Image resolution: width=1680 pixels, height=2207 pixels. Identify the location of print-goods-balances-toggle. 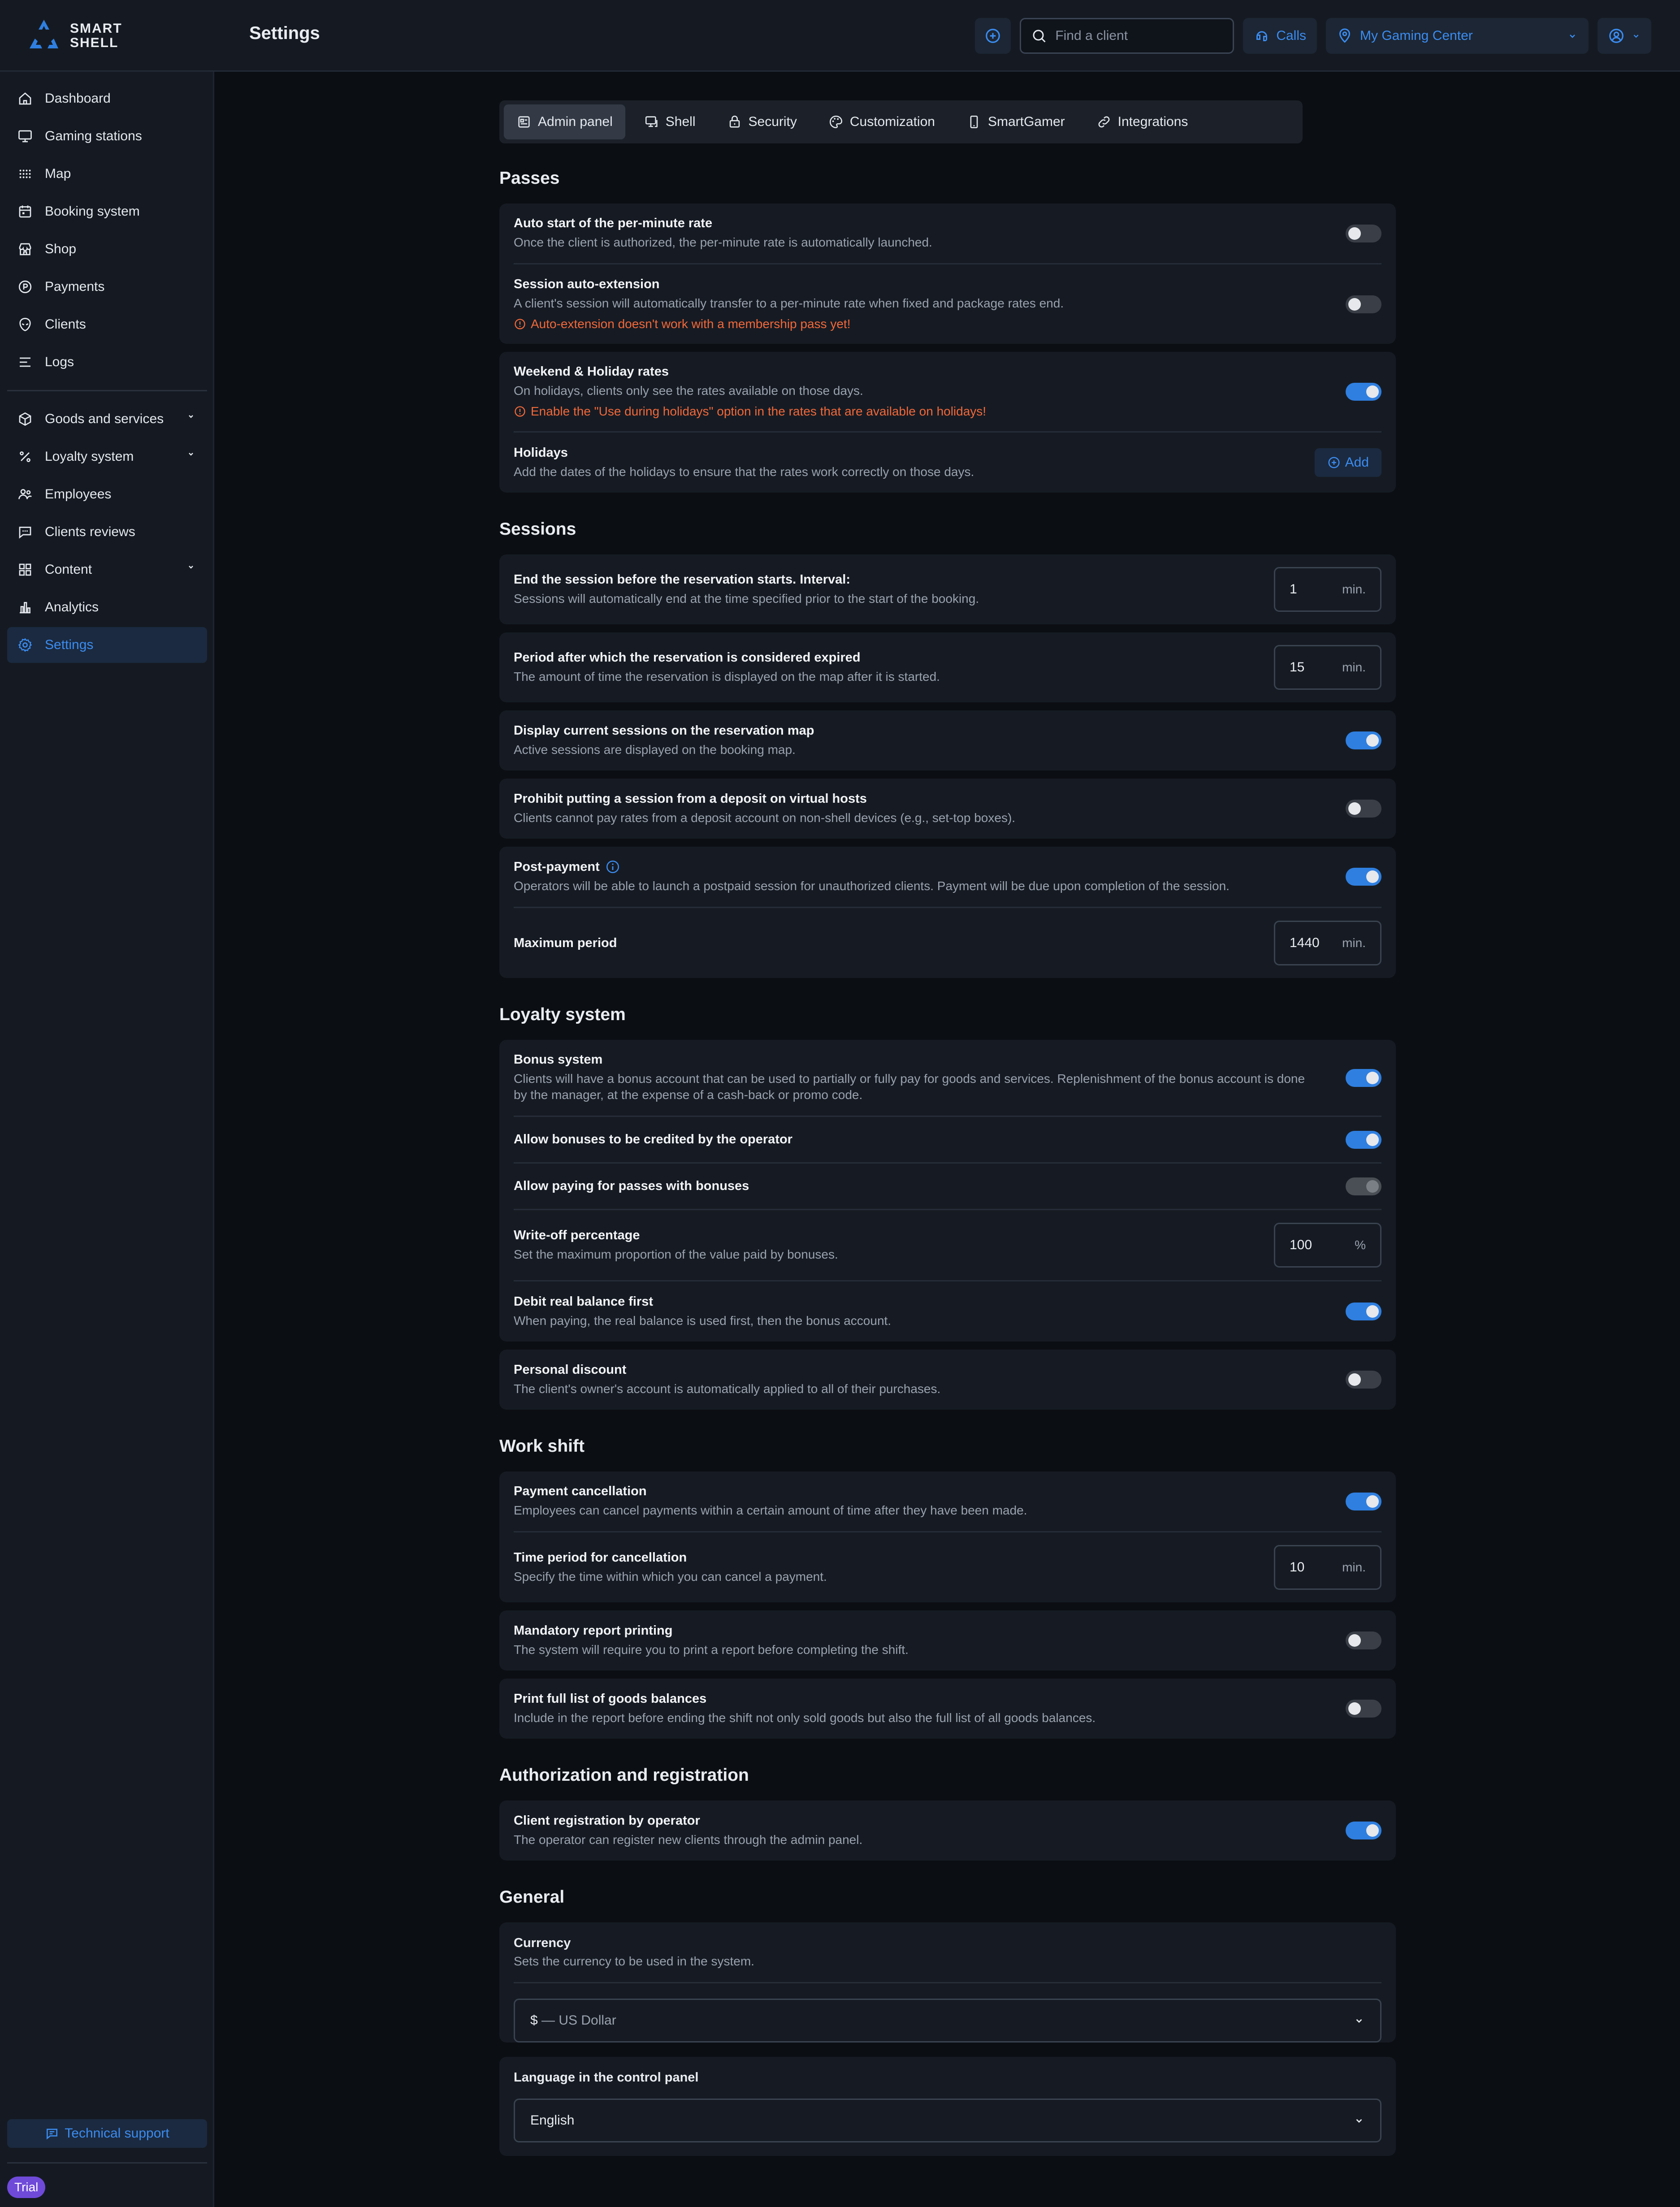
(1363, 1709).